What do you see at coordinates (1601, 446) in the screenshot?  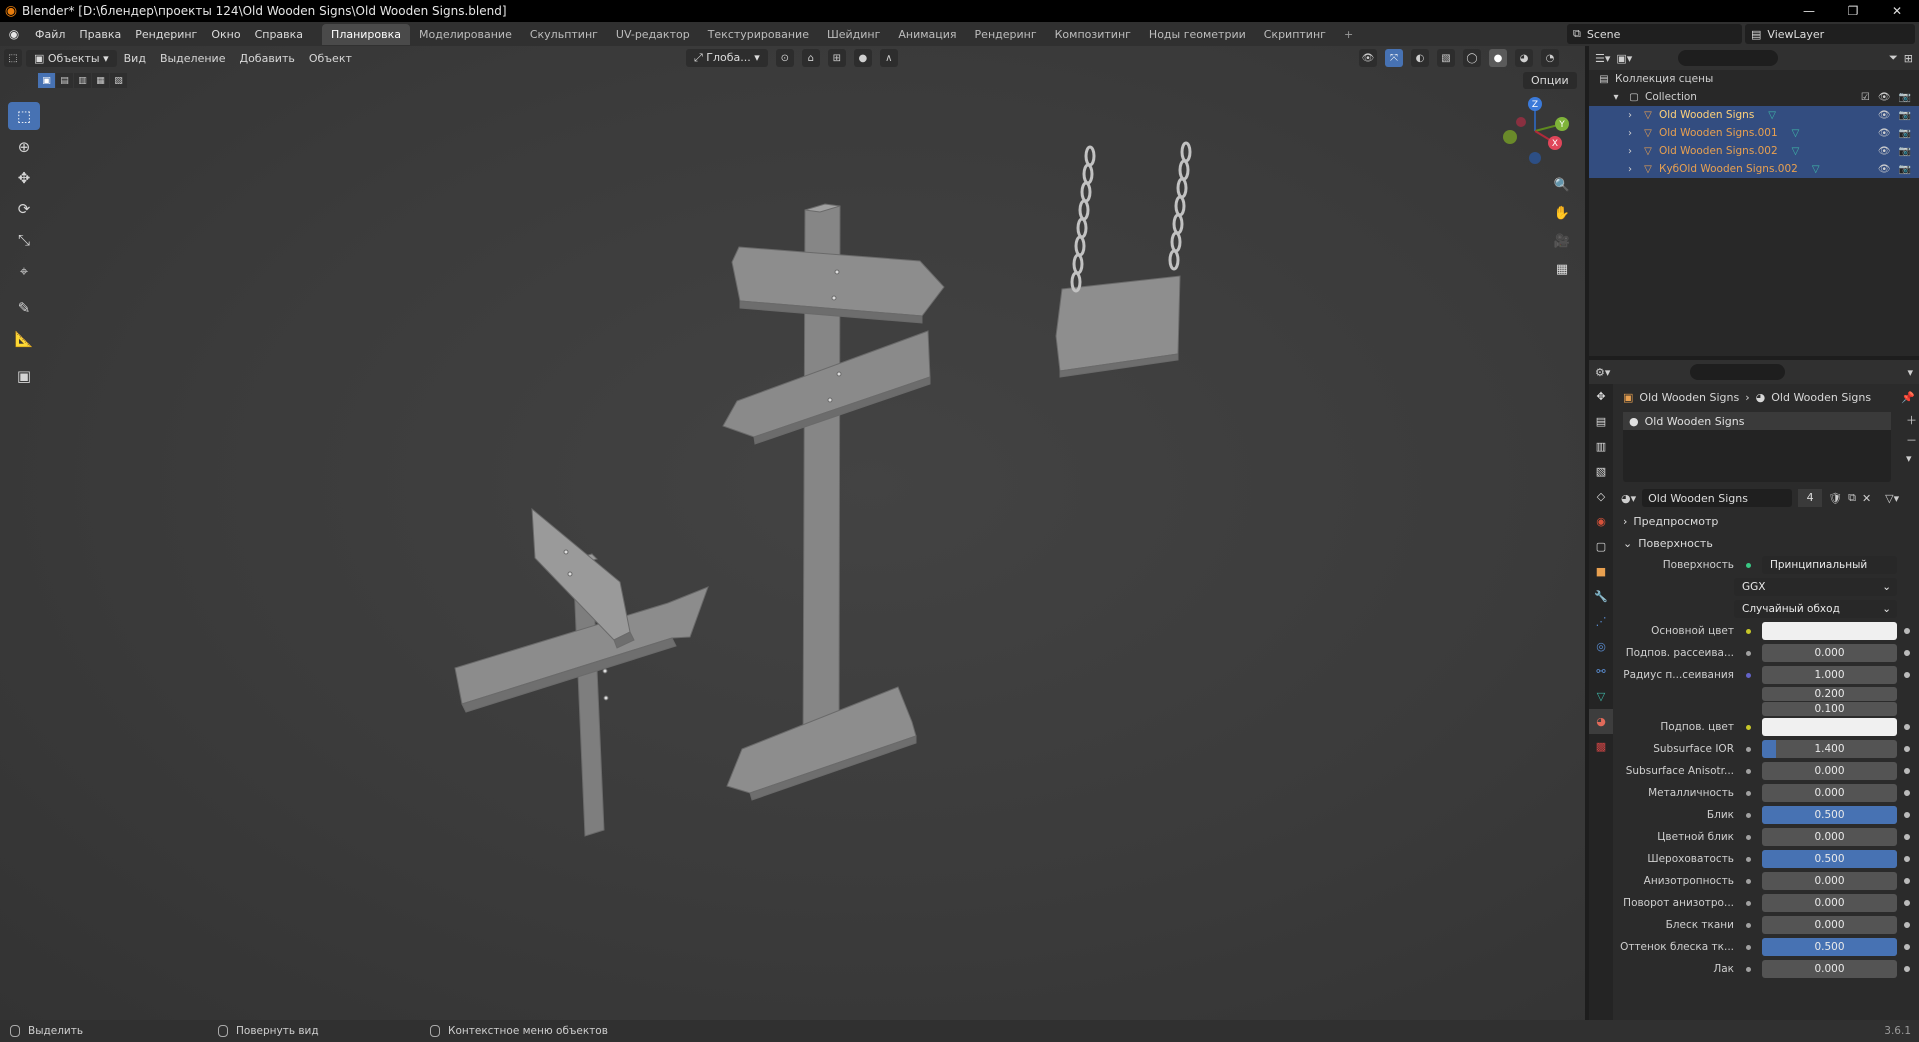 I see `output-tab-icon: ▥` at bounding box center [1601, 446].